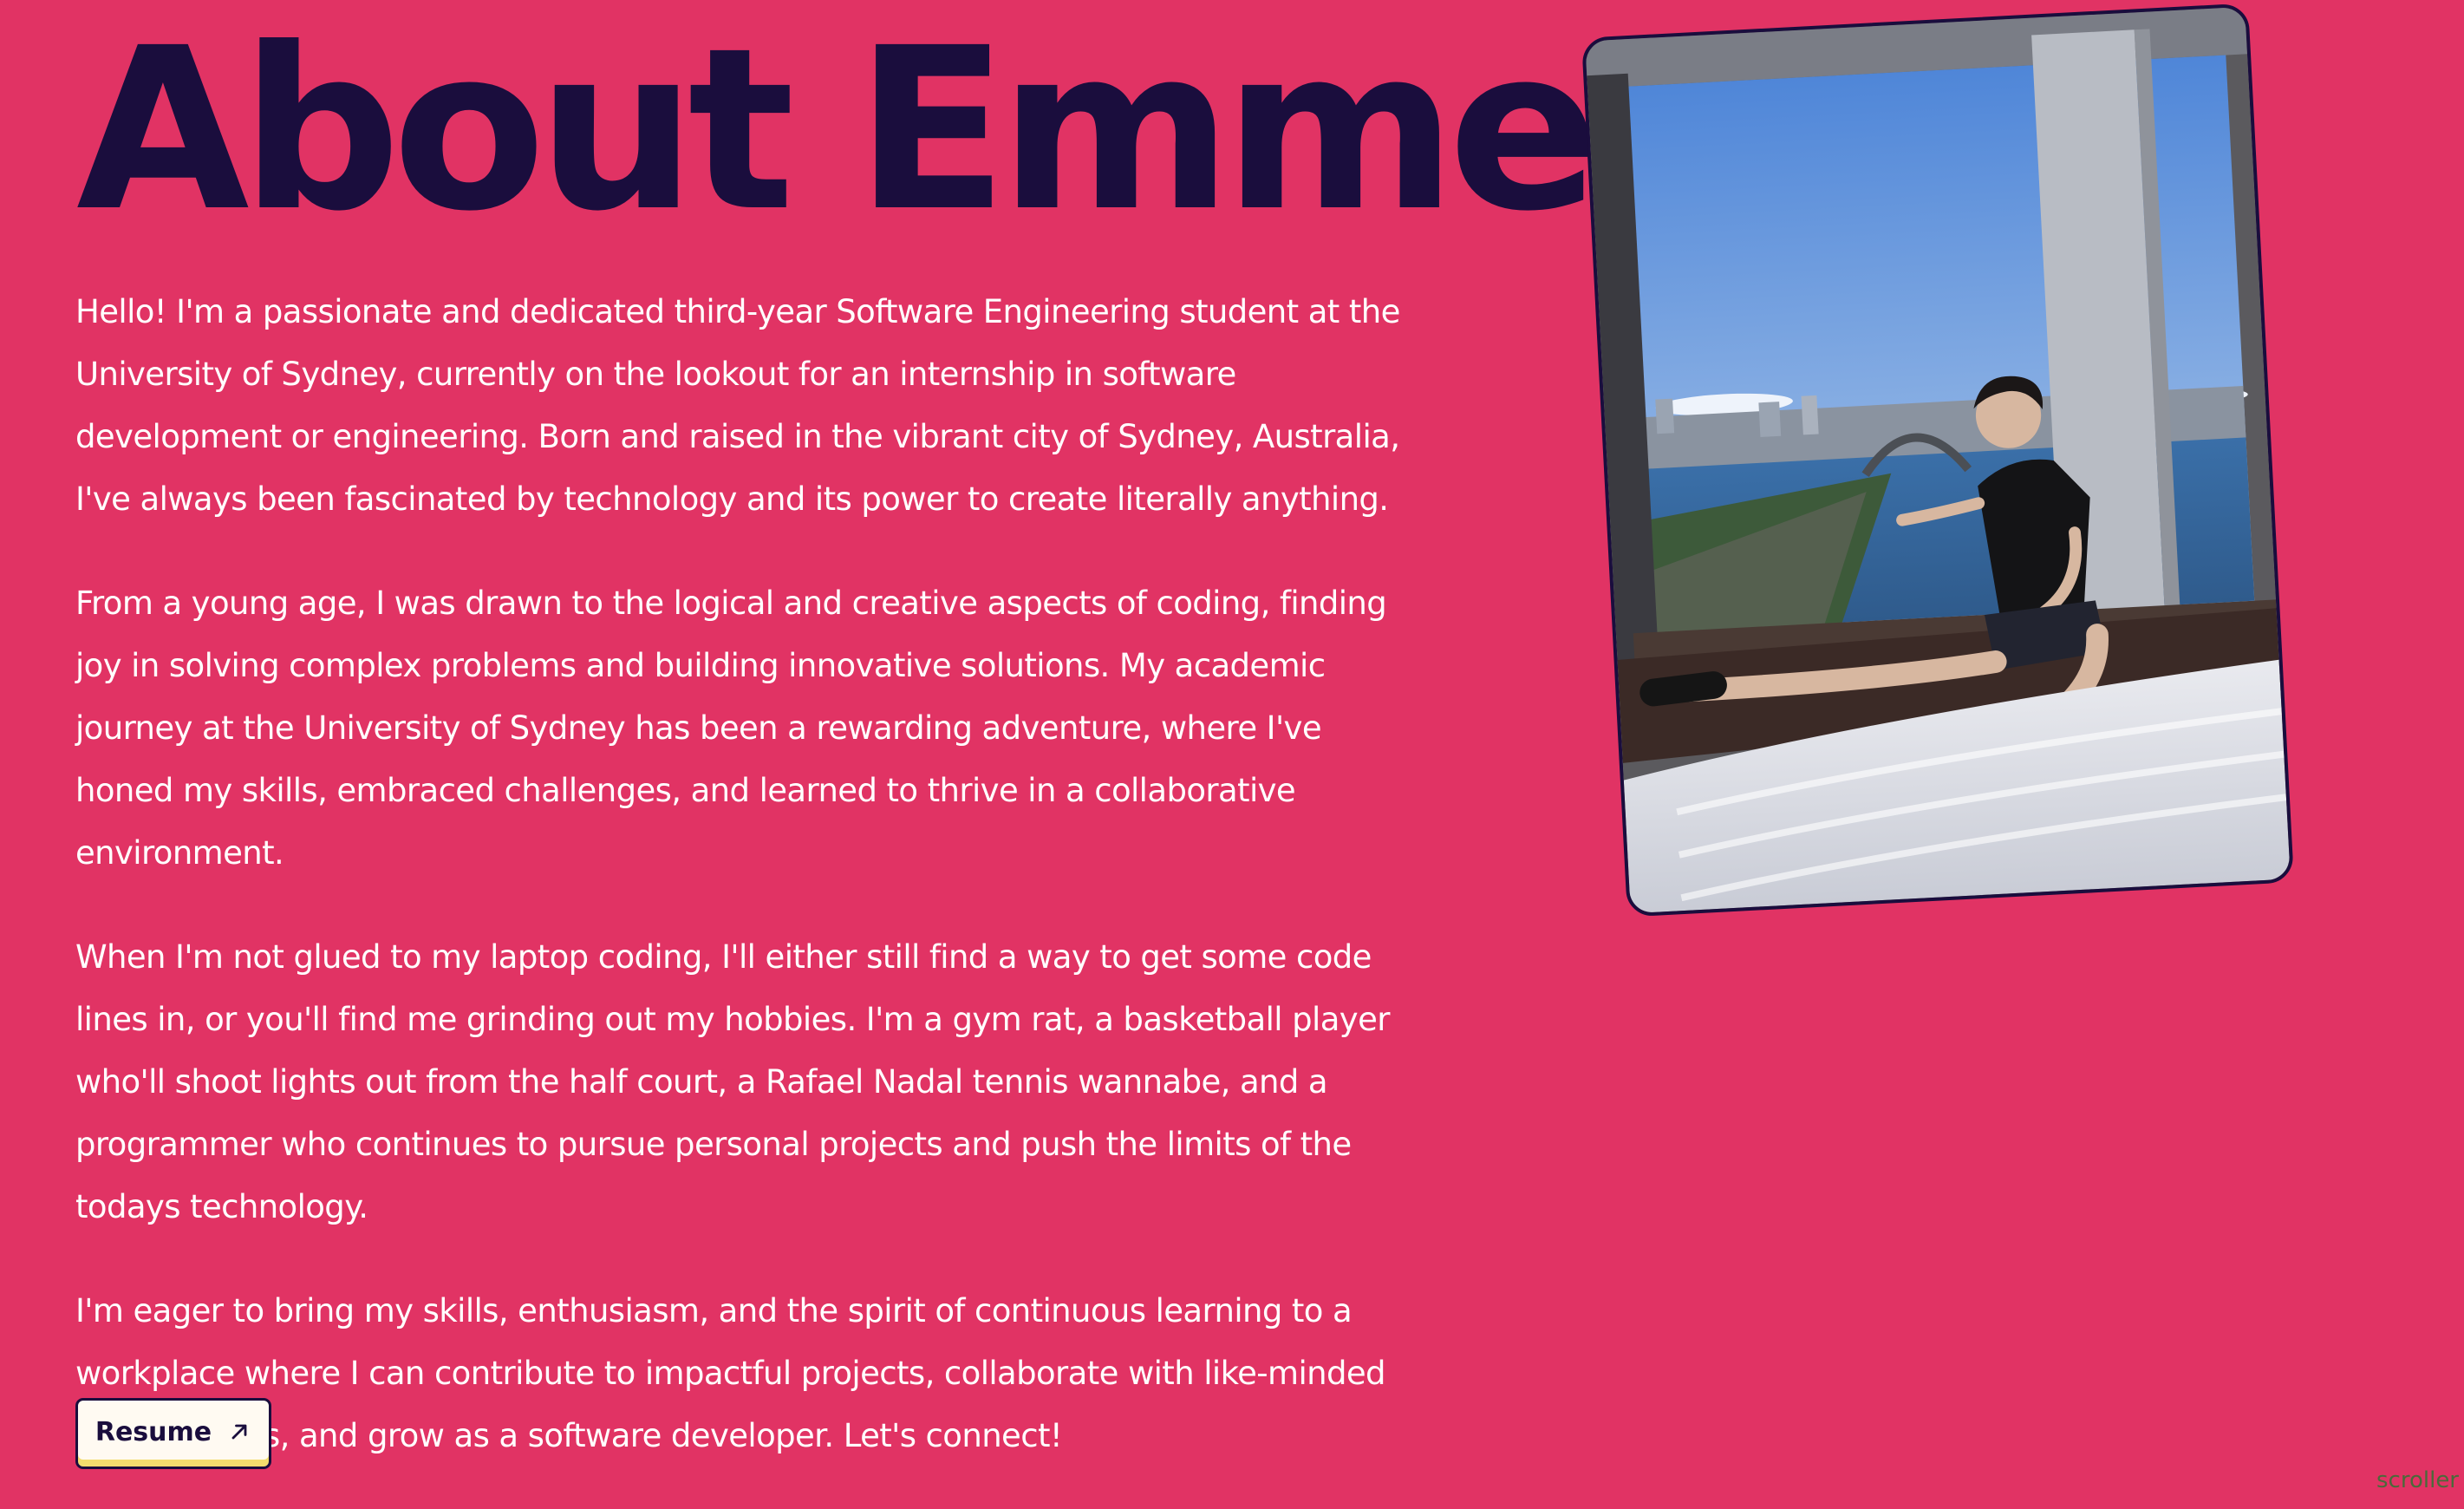 The image size is (2464, 1509). What do you see at coordinates (239, 1432) in the screenshot?
I see `arrow-up-right-icon` at bounding box center [239, 1432].